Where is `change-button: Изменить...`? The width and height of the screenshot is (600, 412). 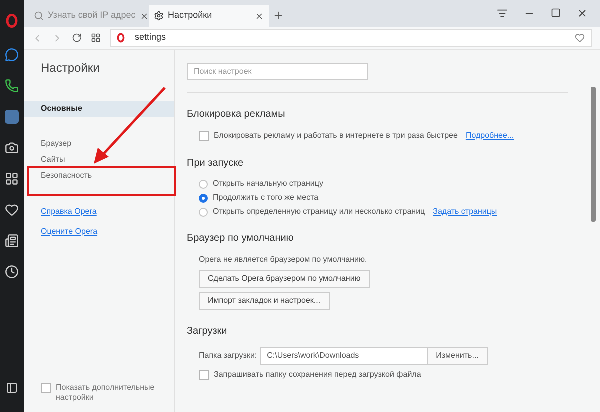 change-button: Изменить... is located at coordinates (457, 356).